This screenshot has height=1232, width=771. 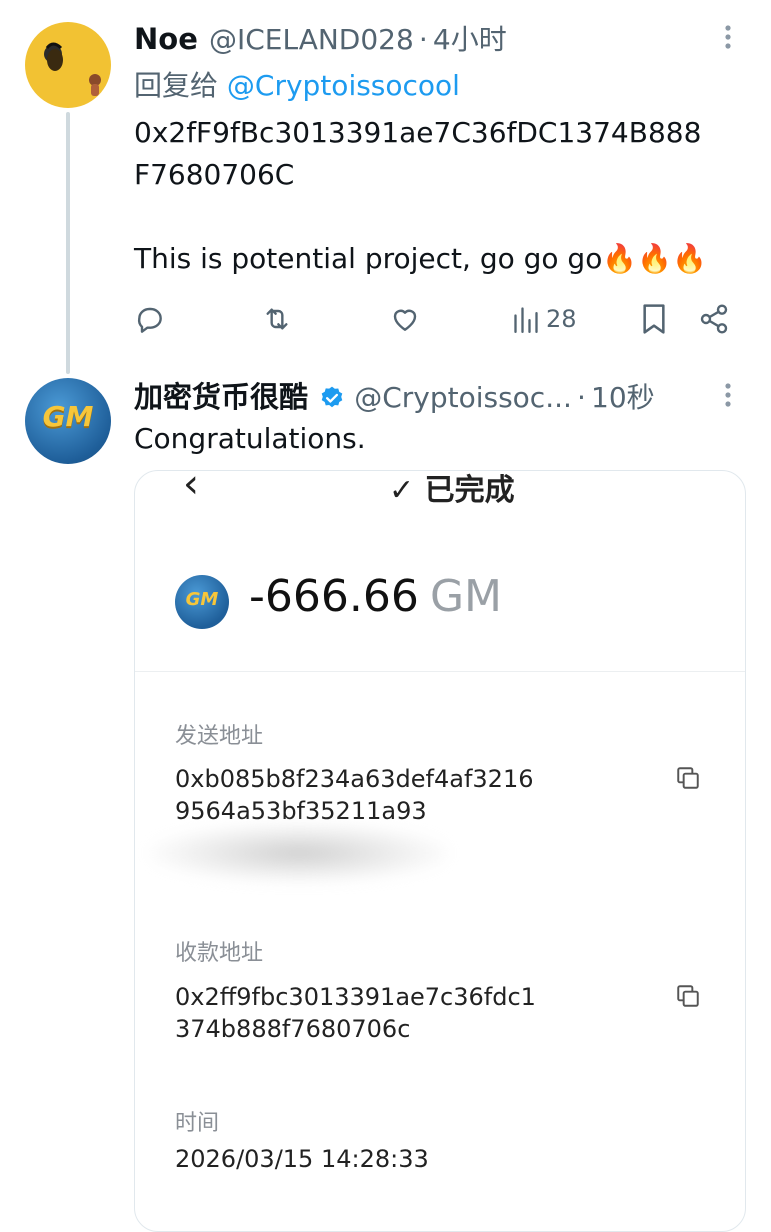 What do you see at coordinates (219, 736) in the screenshot?
I see `send-address-label: 发送地址` at bounding box center [219, 736].